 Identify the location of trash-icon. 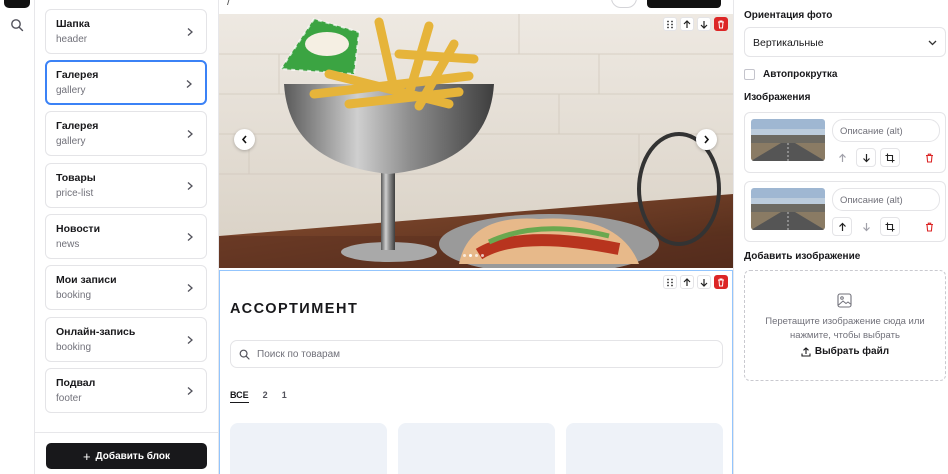
(929, 158).